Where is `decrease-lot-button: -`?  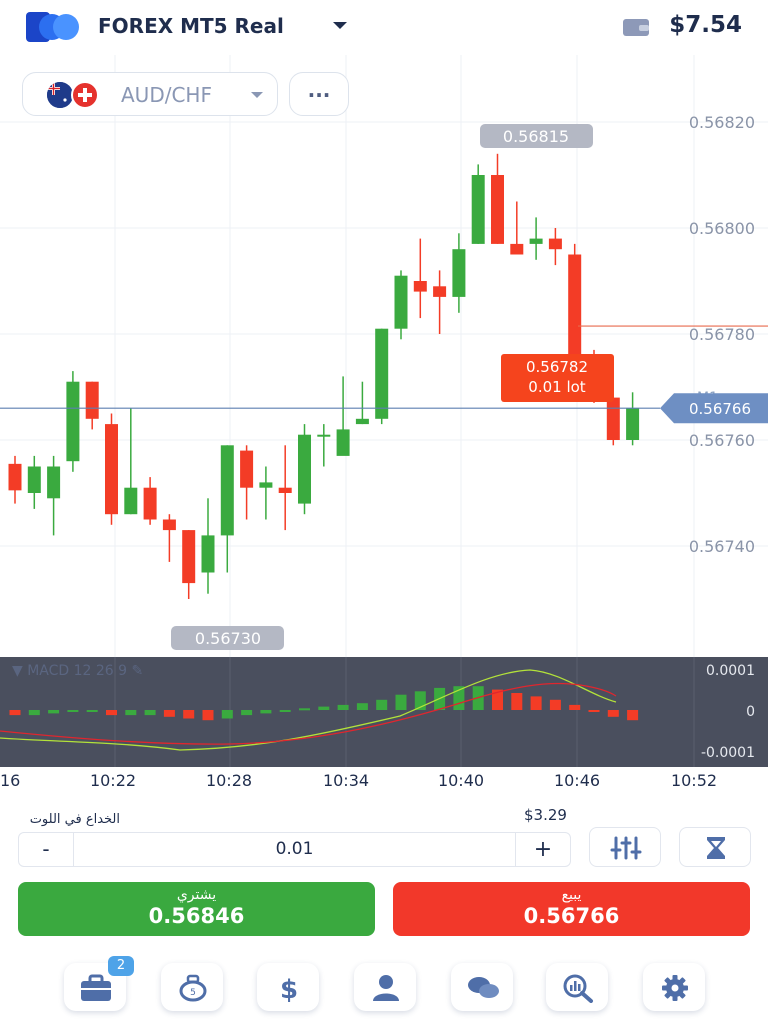
decrease-lot-button: - is located at coordinates (46, 849).